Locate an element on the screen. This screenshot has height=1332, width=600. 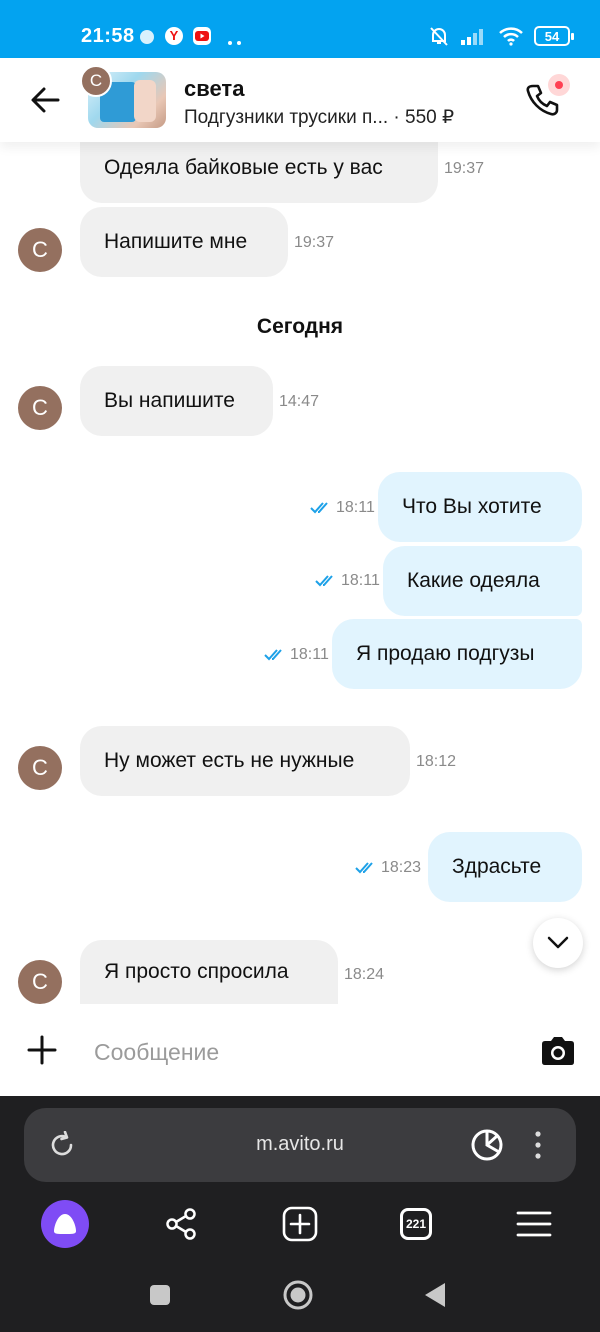
alice-assistant-button is located at coordinates (65, 1224).